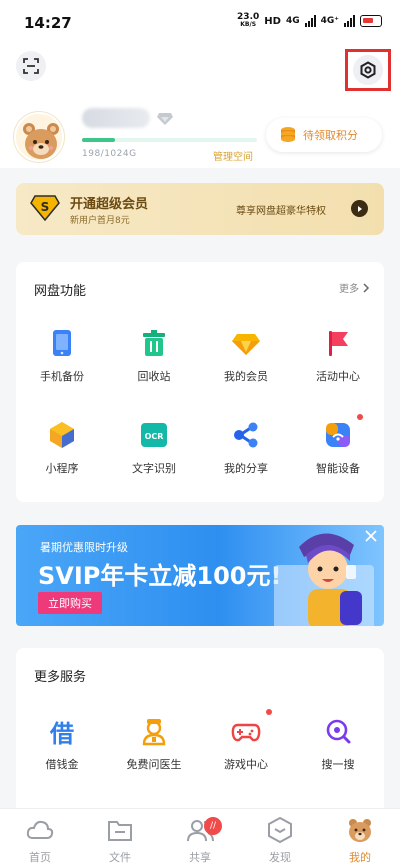  What do you see at coordinates (60, 677) in the screenshot?
I see `section-title: 更多服务` at bounding box center [60, 677].